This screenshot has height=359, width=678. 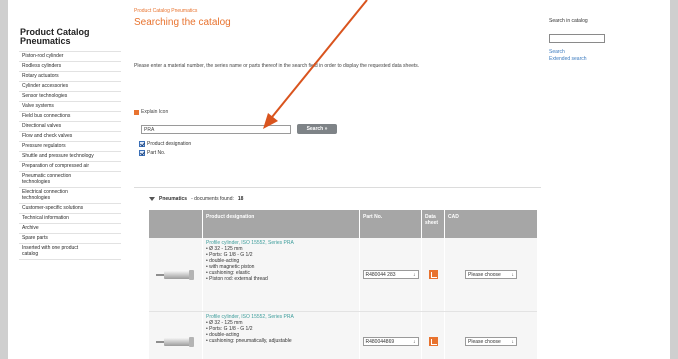 What do you see at coordinates (337, 187) in the screenshot?
I see `divider` at bounding box center [337, 187].